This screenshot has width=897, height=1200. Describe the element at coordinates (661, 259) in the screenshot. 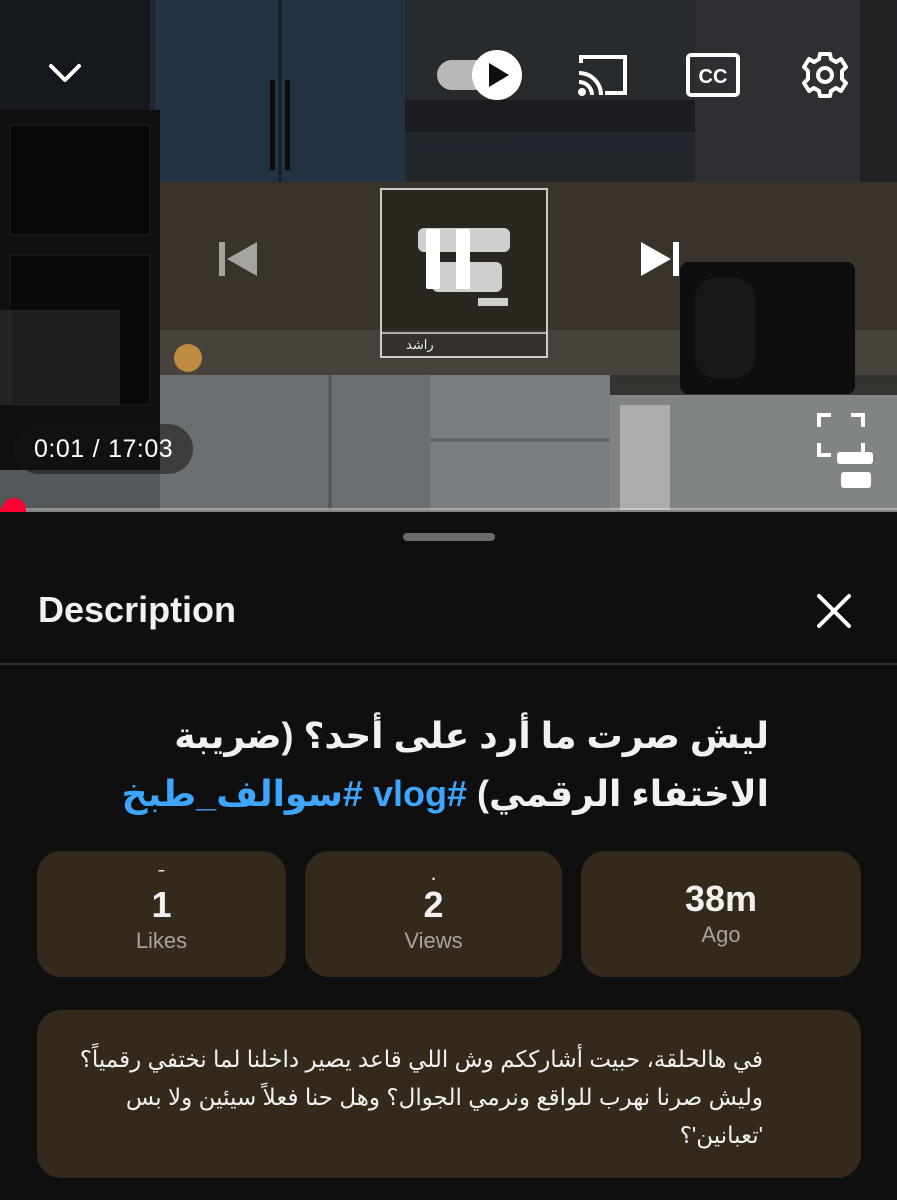

I see `skip-next-icon` at that location.